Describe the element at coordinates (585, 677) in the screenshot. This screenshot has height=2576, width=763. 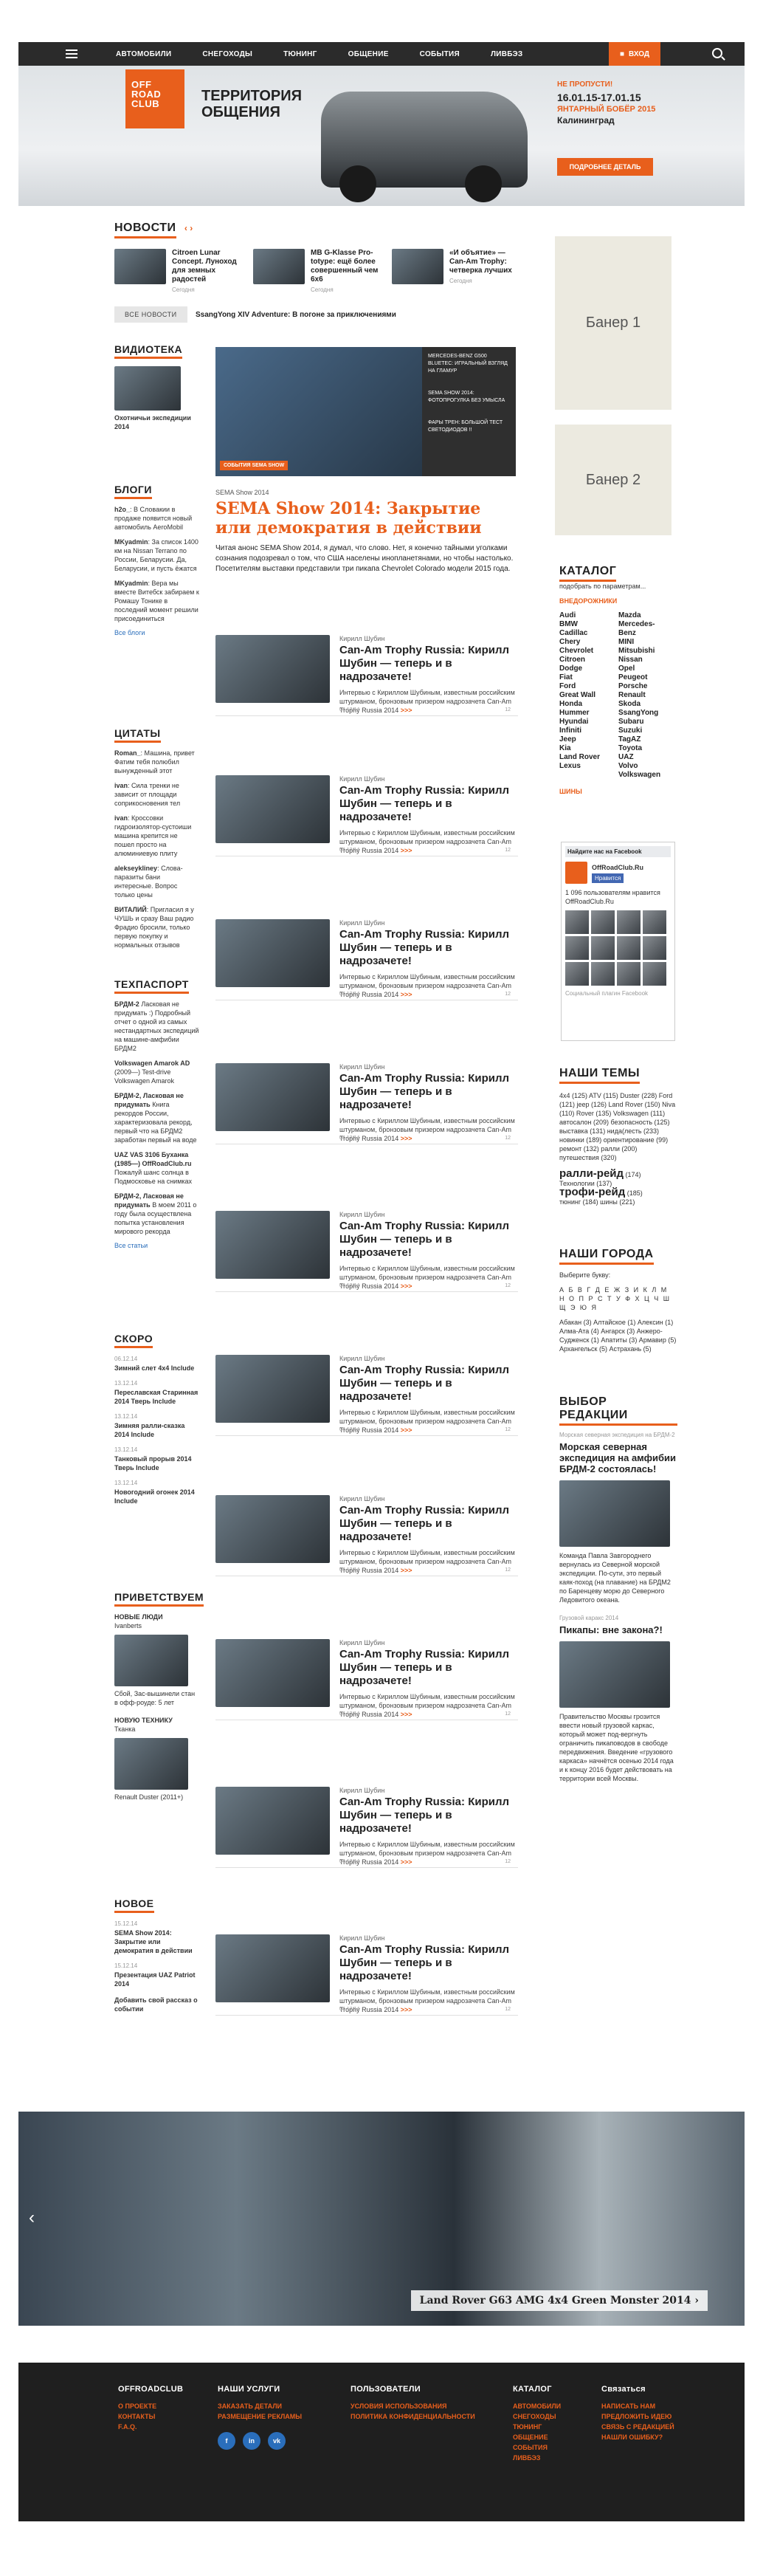
I see `brand-link: Fiat` at that location.